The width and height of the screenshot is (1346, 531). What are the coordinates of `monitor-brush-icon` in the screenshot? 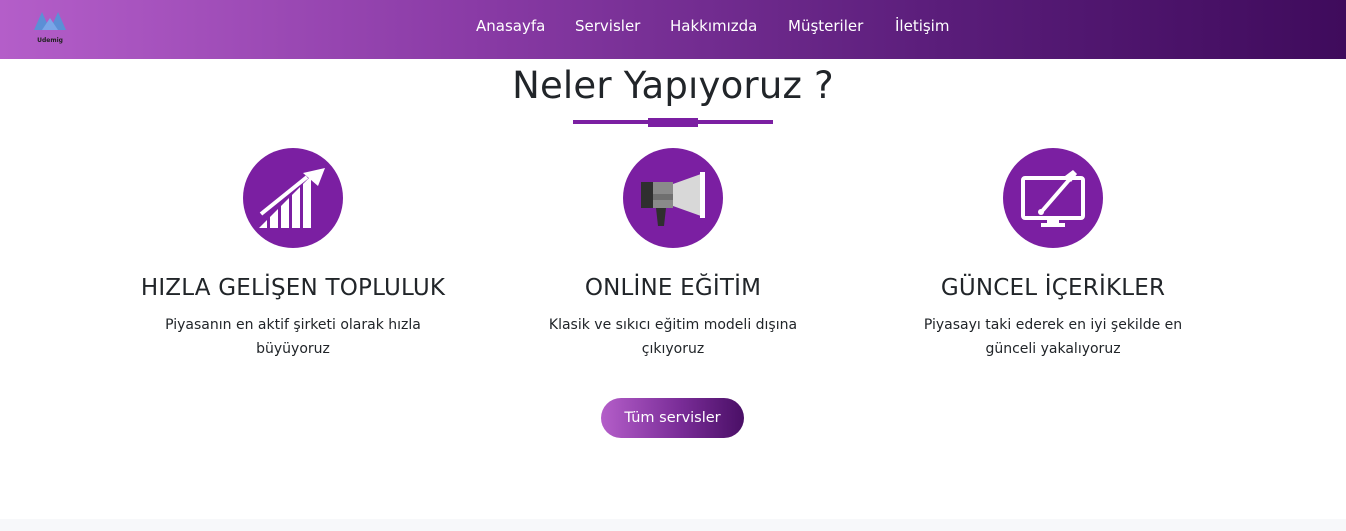 It's located at (1053, 198).